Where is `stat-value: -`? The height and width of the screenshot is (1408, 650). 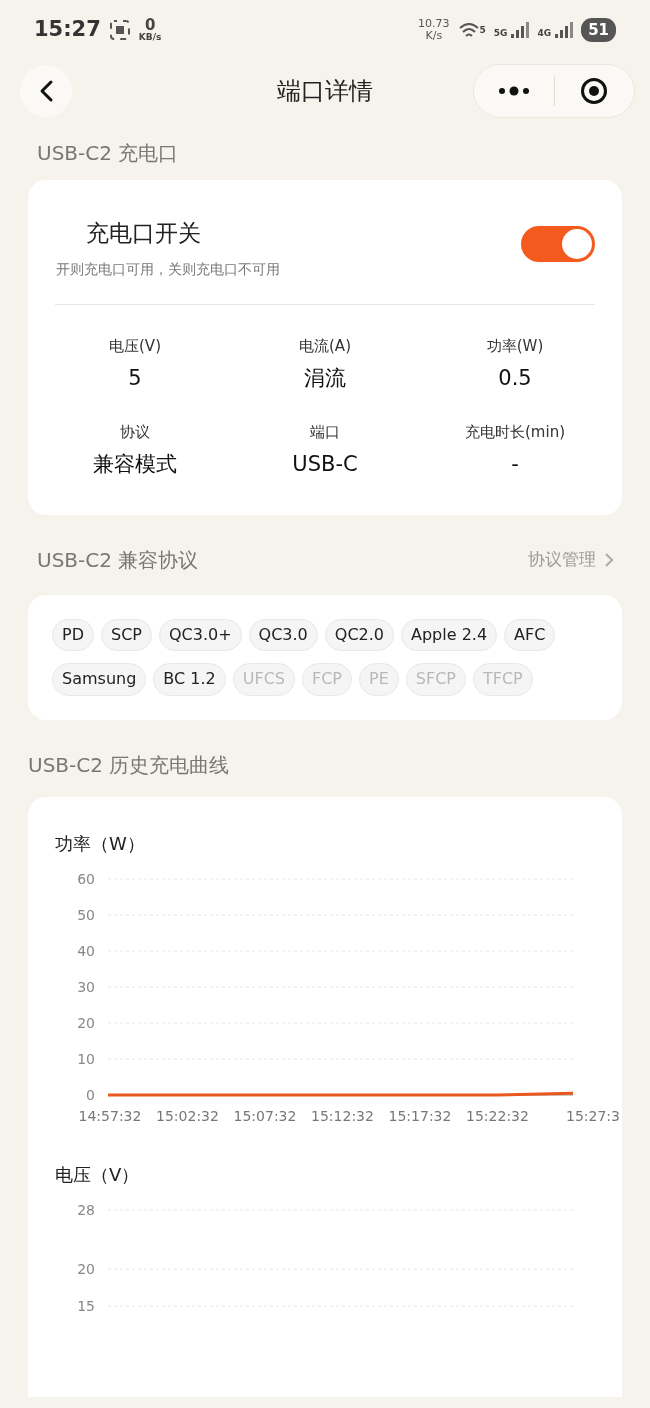 stat-value: - is located at coordinates (515, 464).